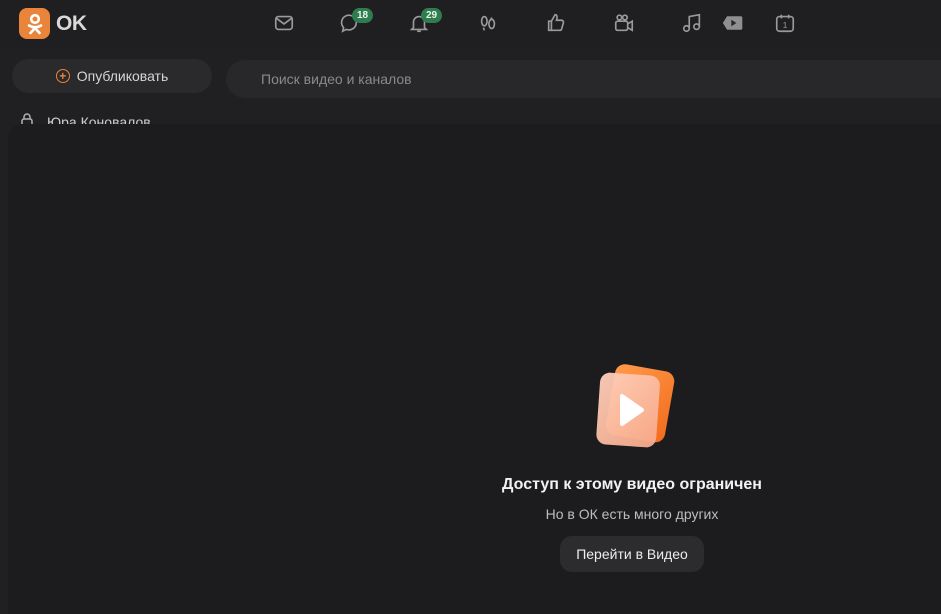  What do you see at coordinates (632, 554) in the screenshot?
I see `go-to-video-button: Перейти в Видео` at bounding box center [632, 554].